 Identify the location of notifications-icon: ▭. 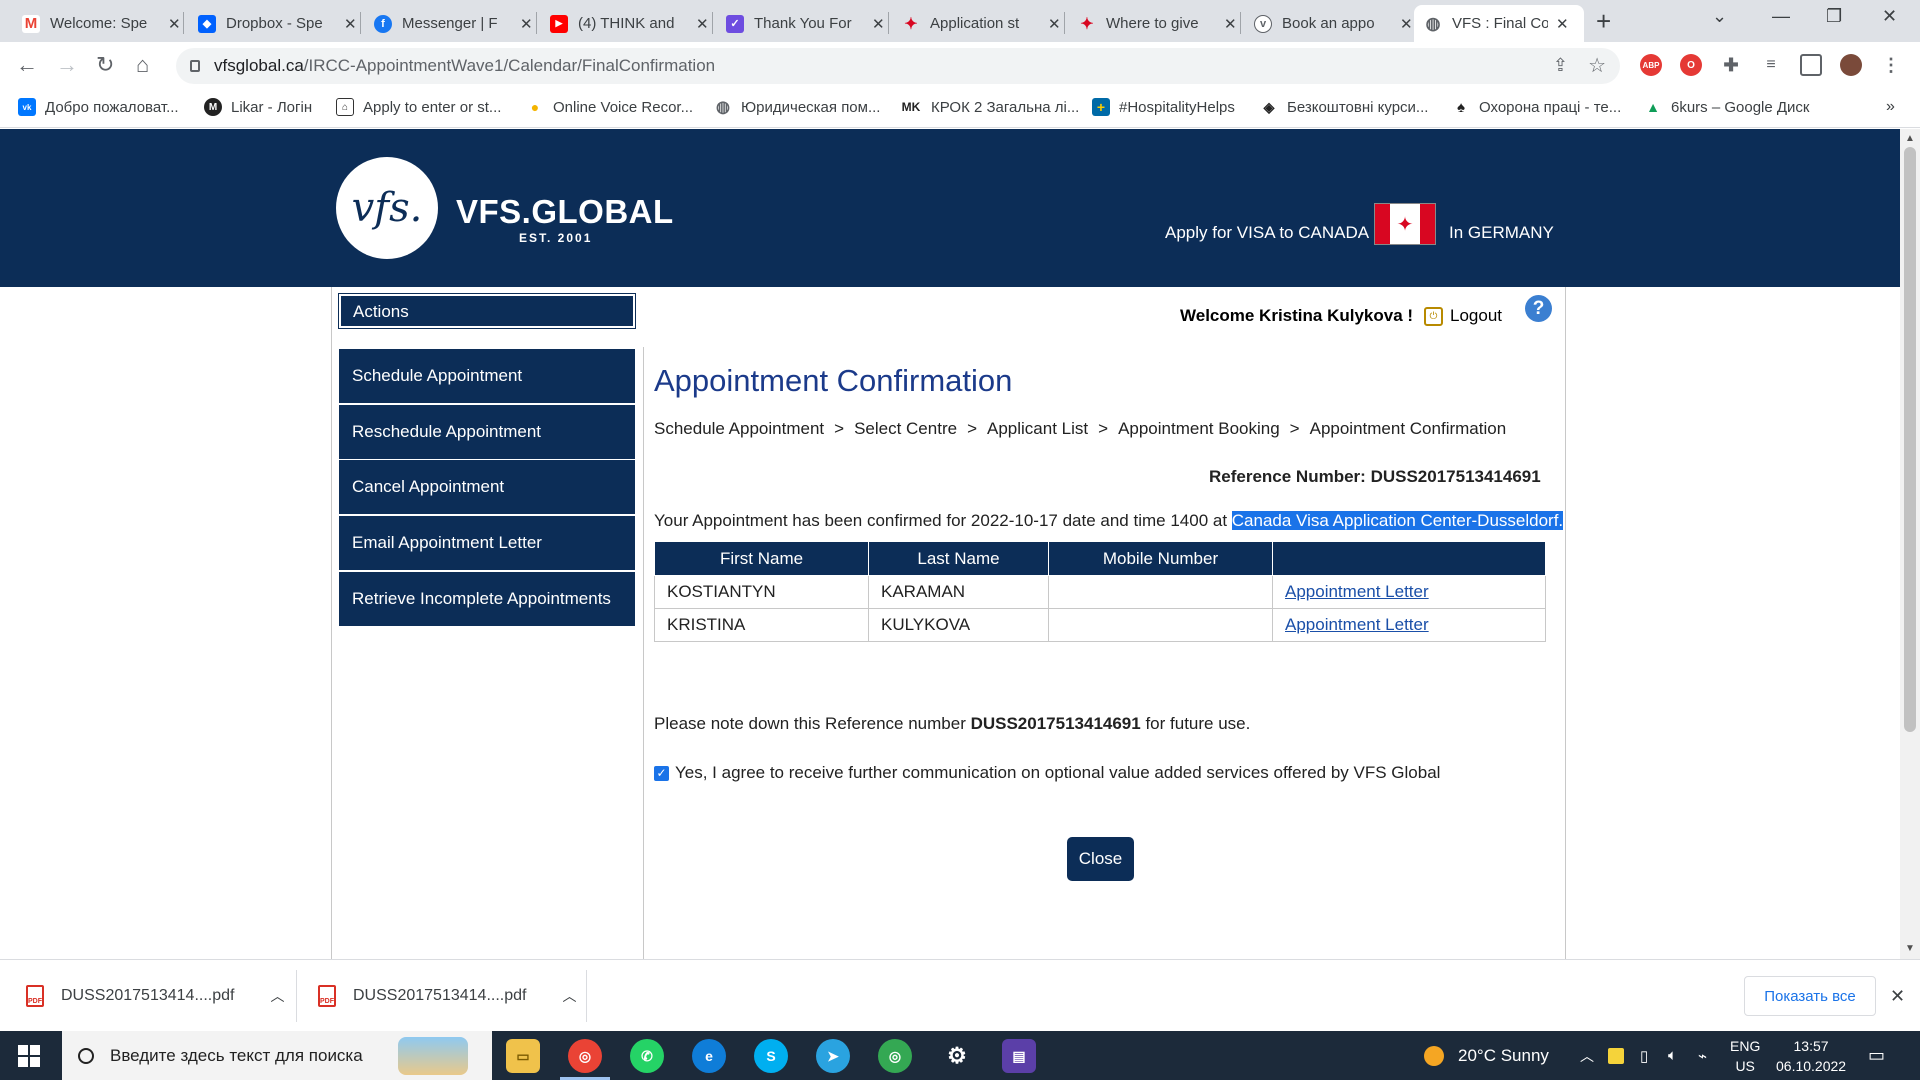
(1876, 1055).